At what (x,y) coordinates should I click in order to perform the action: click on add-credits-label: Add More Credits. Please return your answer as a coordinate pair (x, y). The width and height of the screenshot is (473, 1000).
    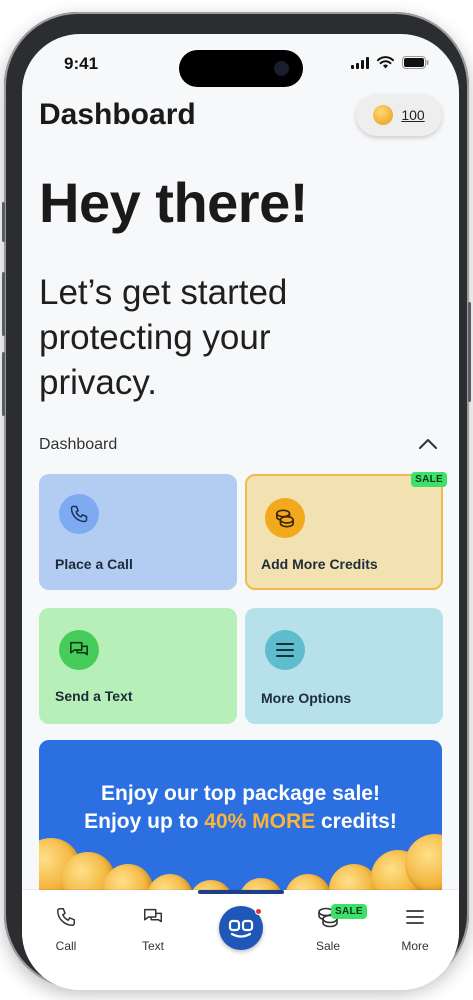
    Looking at the image, I should click on (319, 564).